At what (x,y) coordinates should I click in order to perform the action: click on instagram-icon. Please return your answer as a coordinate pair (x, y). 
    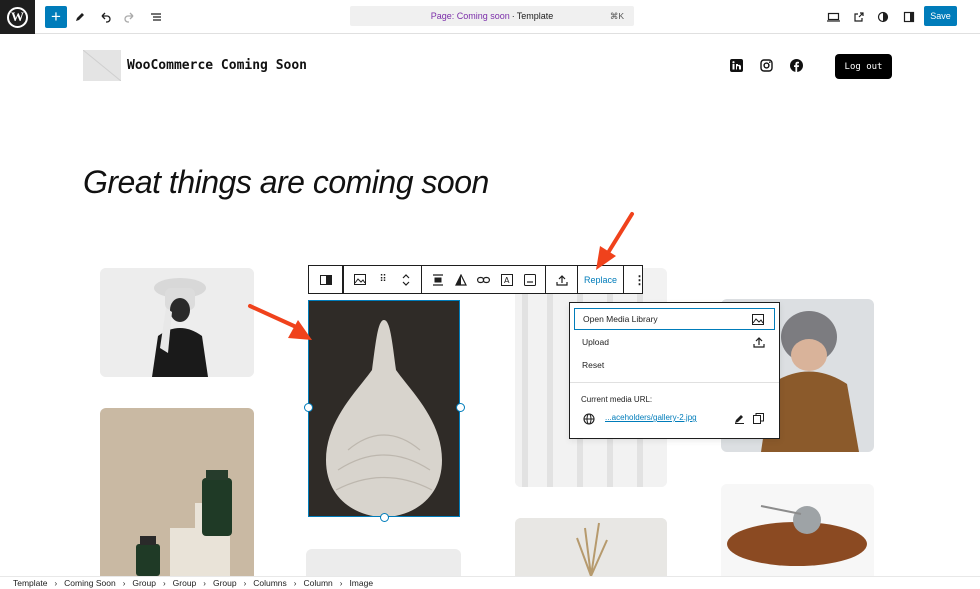
    Looking at the image, I should click on (766, 65).